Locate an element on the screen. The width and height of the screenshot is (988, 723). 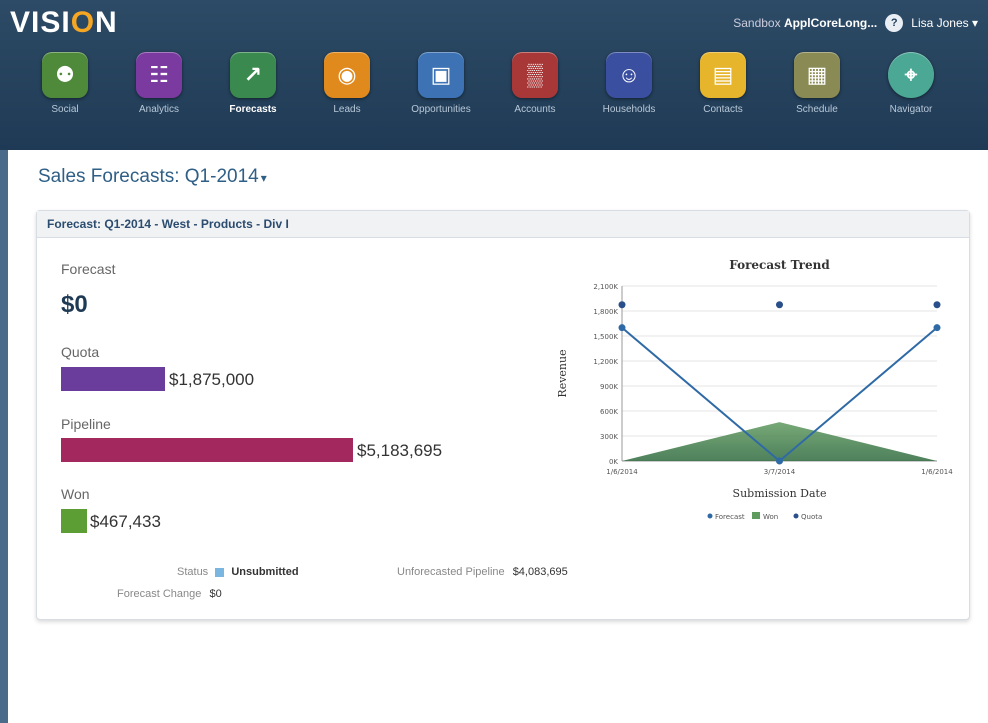
social-icon: ⚉ is located at coordinates (65, 75).